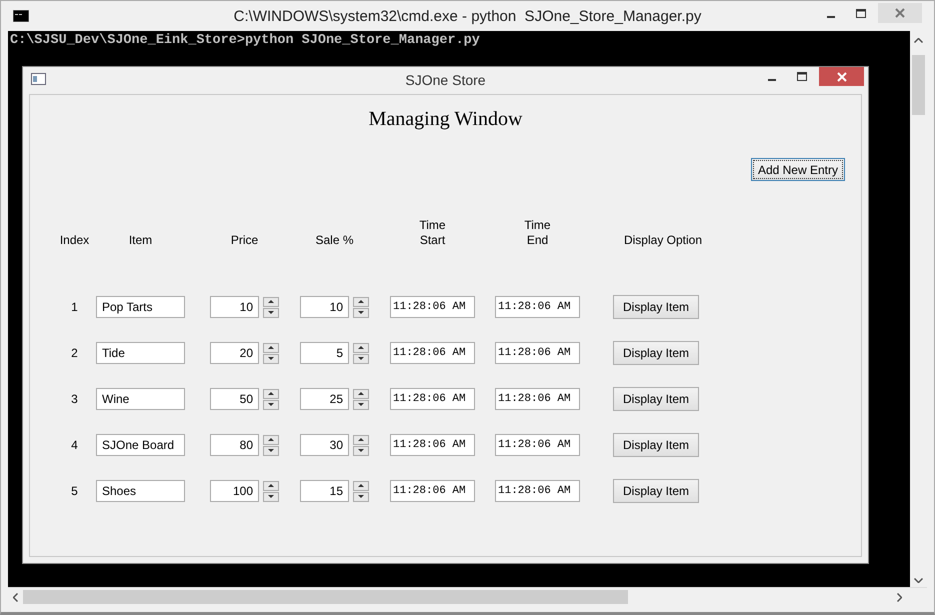  What do you see at coordinates (38, 79) in the screenshot?
I see `window-icon` at bounding box center [38, 79].